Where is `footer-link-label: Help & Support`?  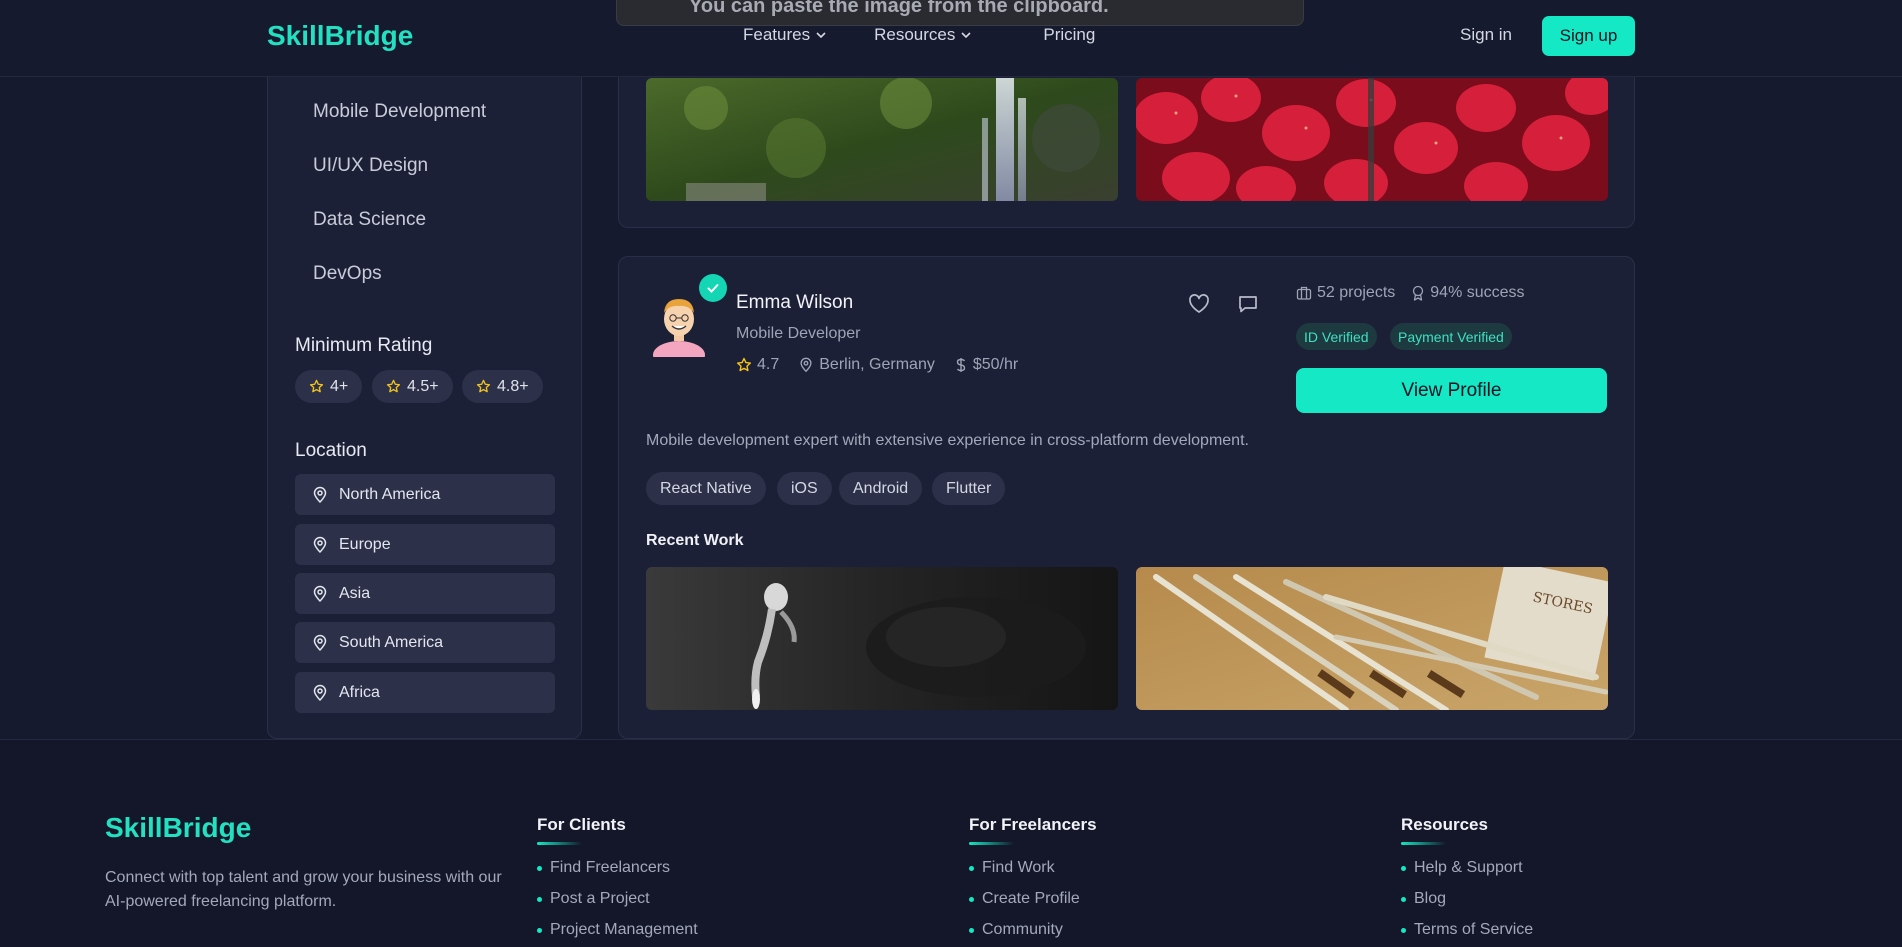
footer-link-label: Help & Support is located at coordinates (1468, 867).